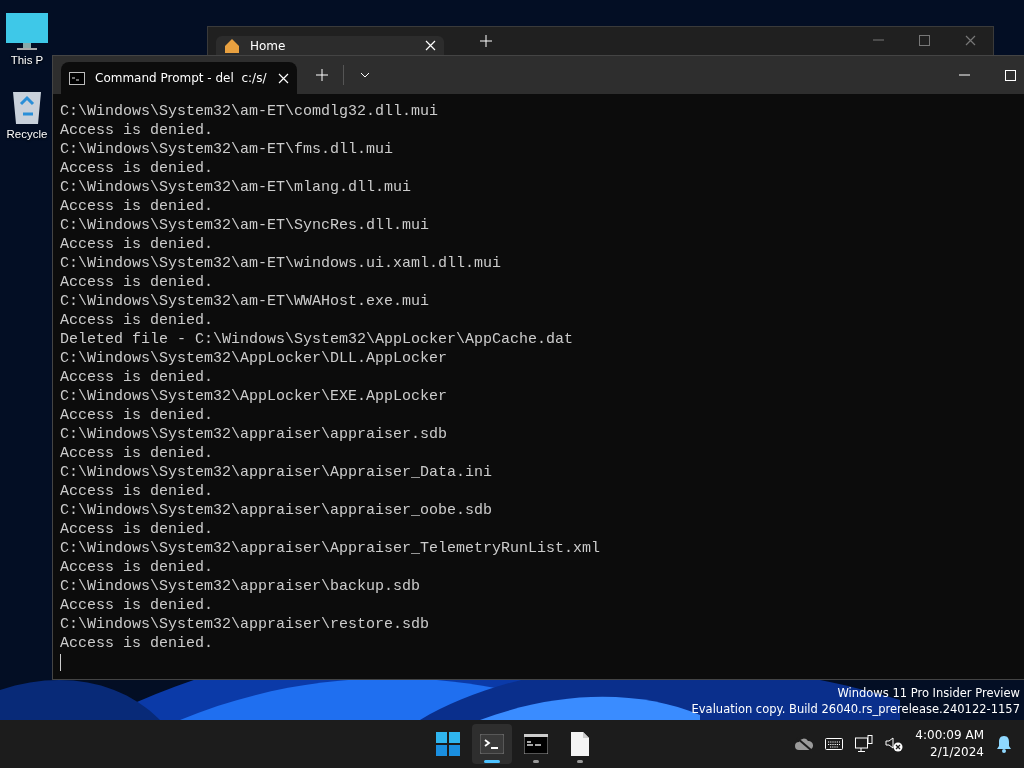 The image size is (1024, 768). What do you see at coordinates (276, 472) in the screenshot?
I see `console-output-line: C:\Windows\System32\appraiser\Appraiser_Data.ini` at bounding box center [276, 472].